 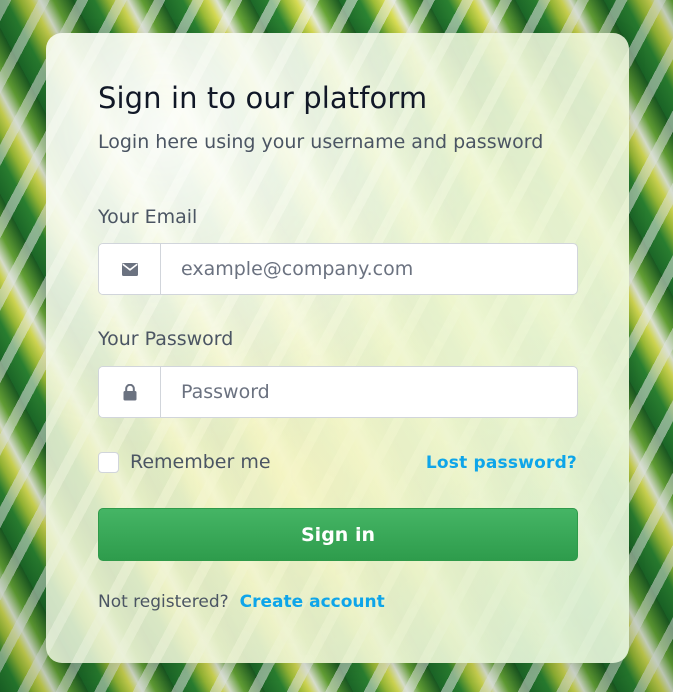 I want to click on page-title: Sign in to our platform, so click(x=263, y=98).